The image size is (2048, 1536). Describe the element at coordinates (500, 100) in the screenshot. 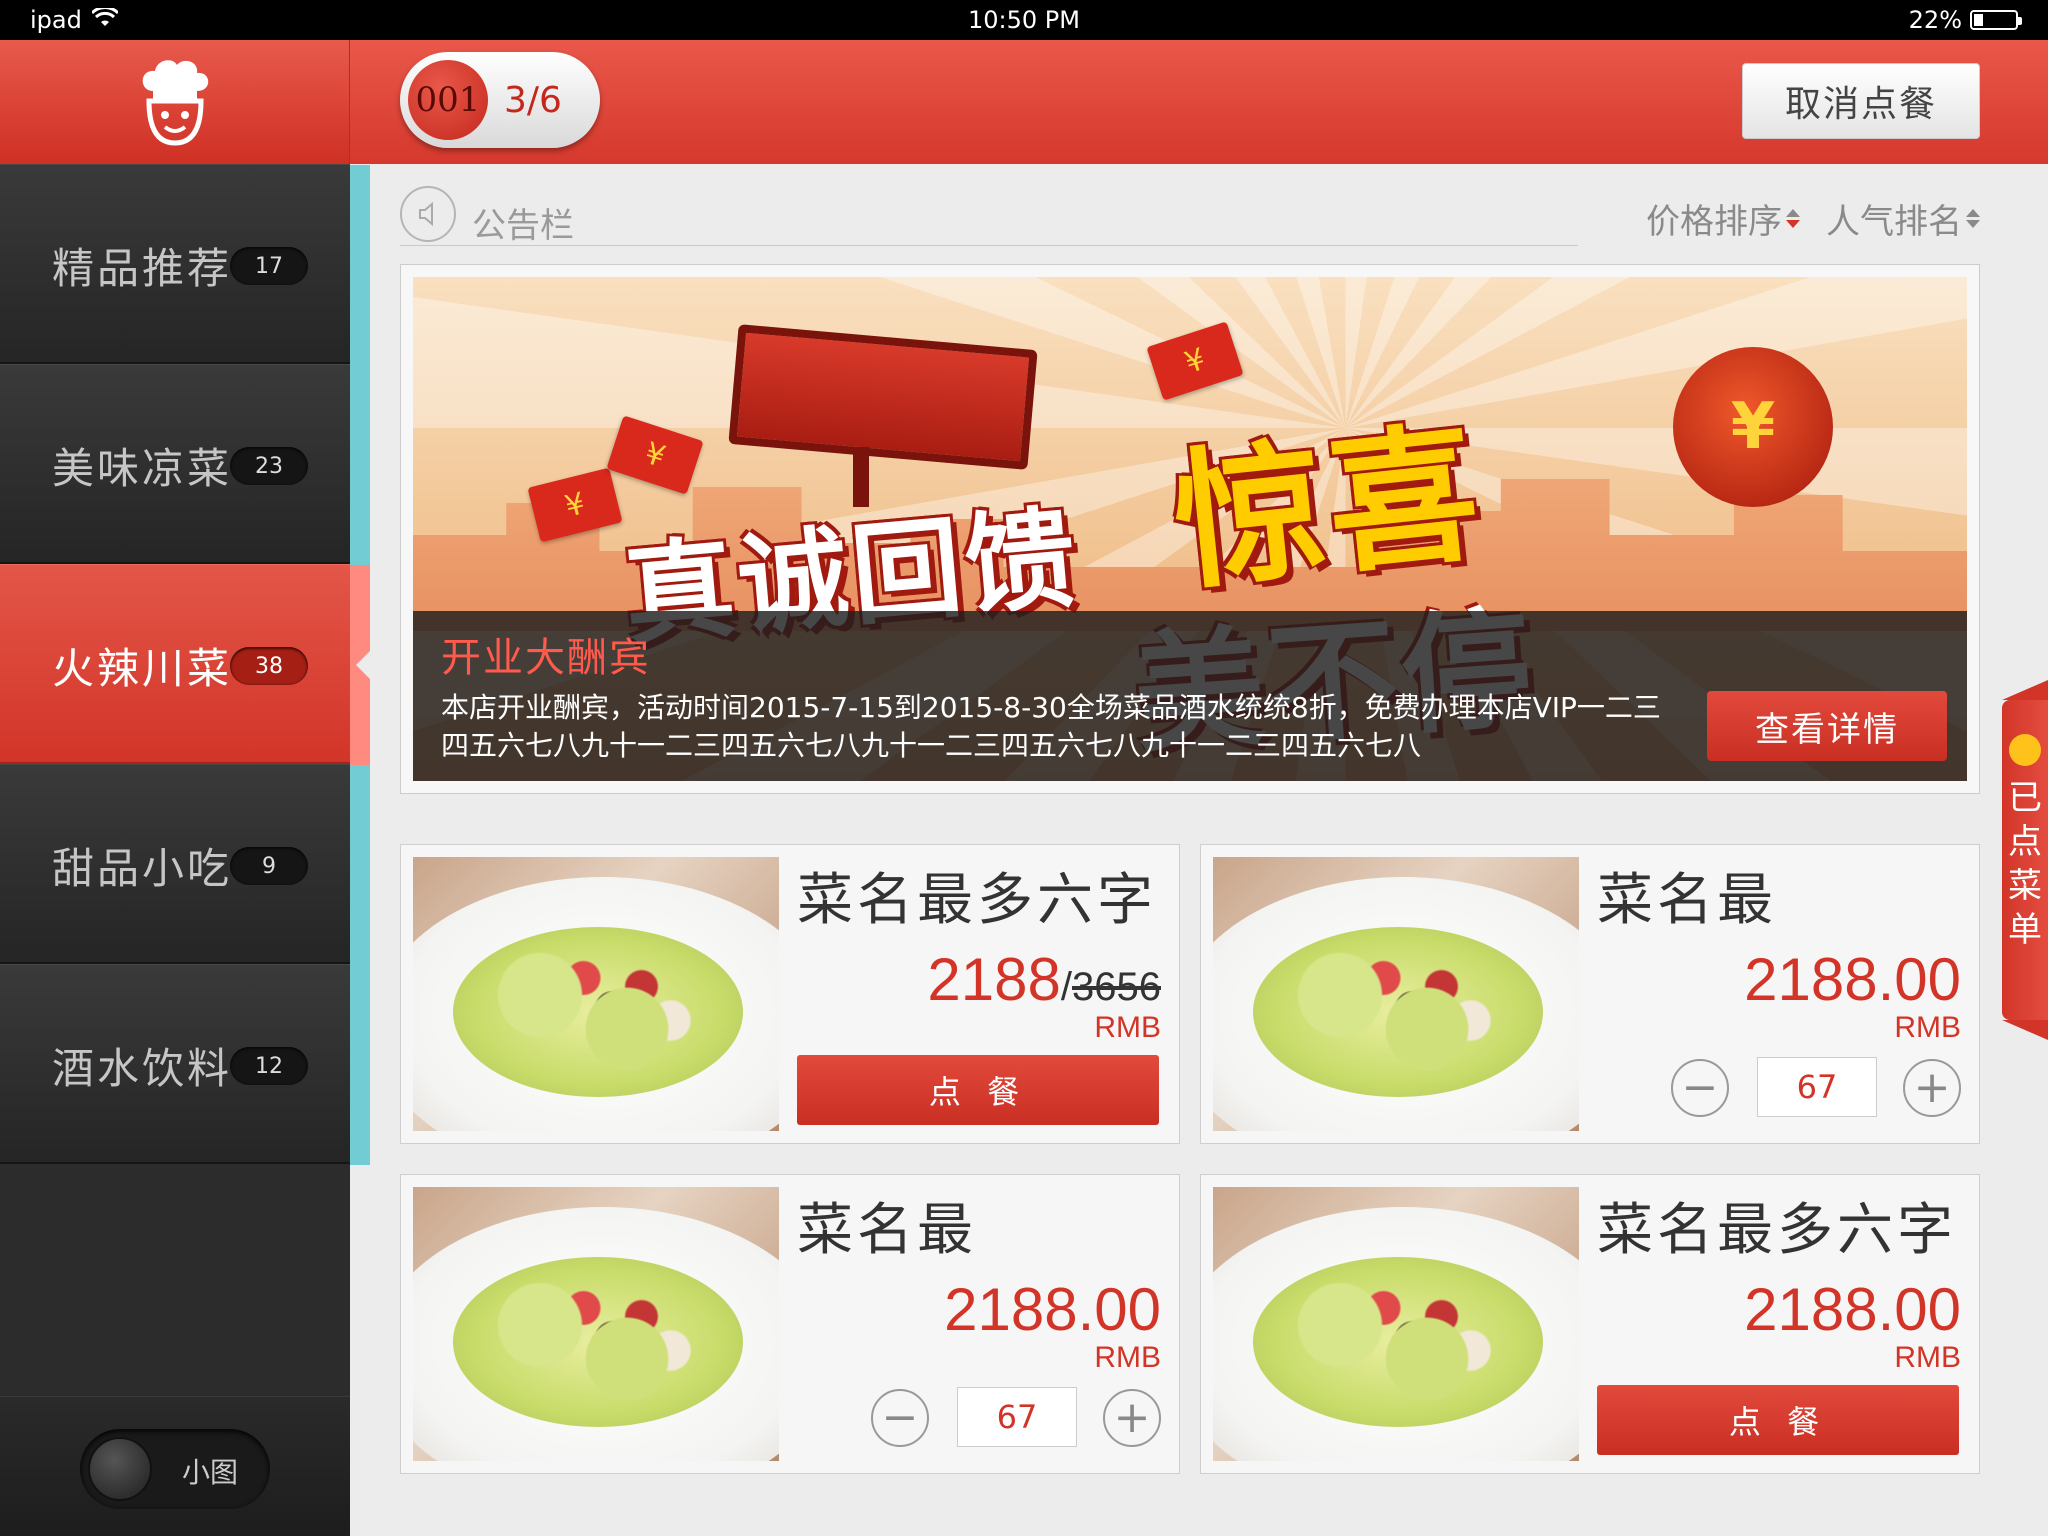

I see `table-indicator: 001 3/6` at that location.